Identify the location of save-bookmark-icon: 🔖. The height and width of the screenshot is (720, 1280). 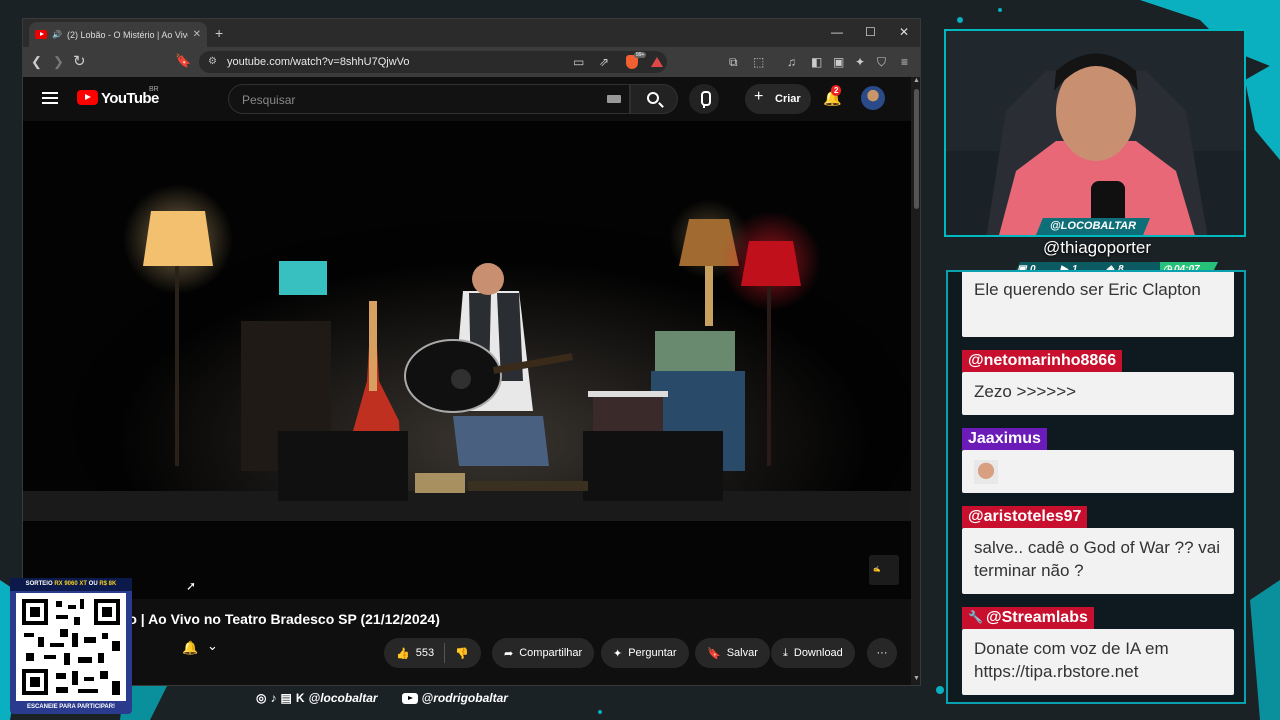
(714, 653).